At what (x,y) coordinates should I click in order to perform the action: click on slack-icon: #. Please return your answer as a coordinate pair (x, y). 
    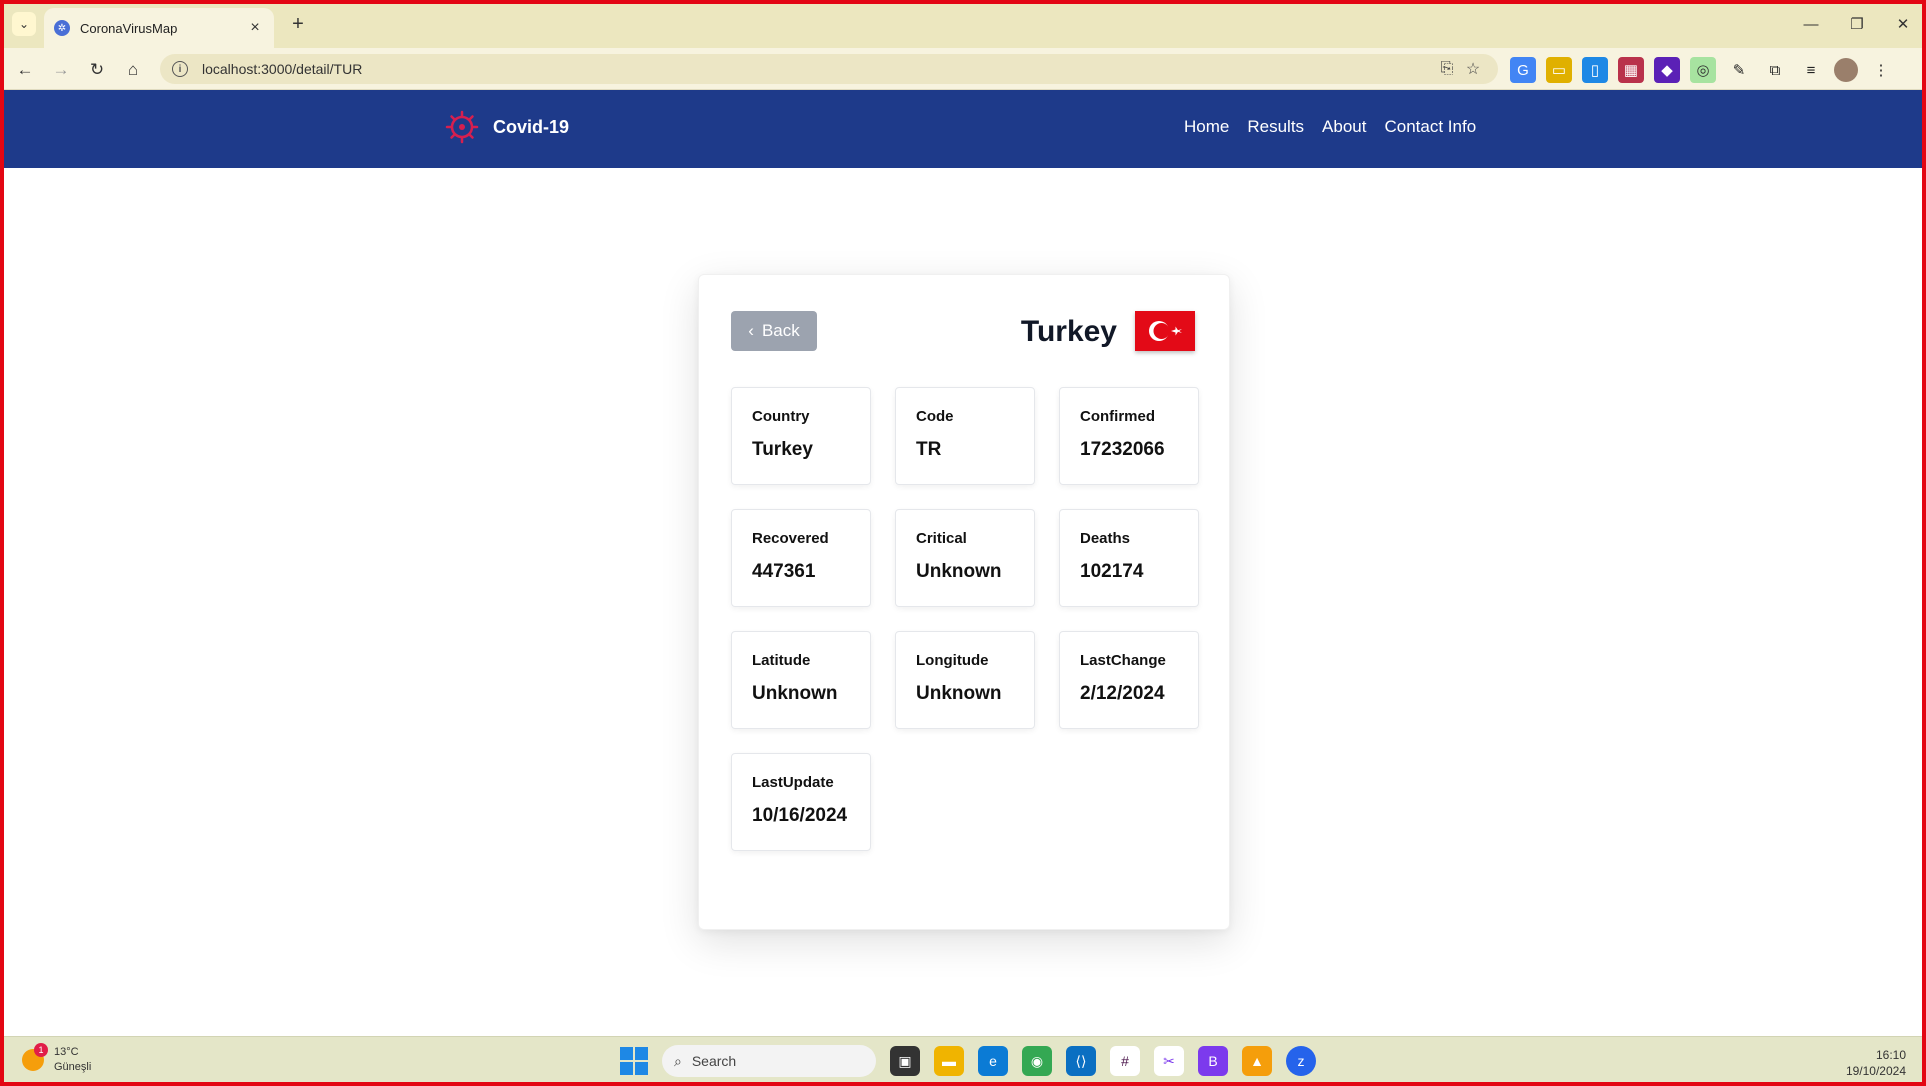
    Looking at the image, I should click on (1125, 1061).